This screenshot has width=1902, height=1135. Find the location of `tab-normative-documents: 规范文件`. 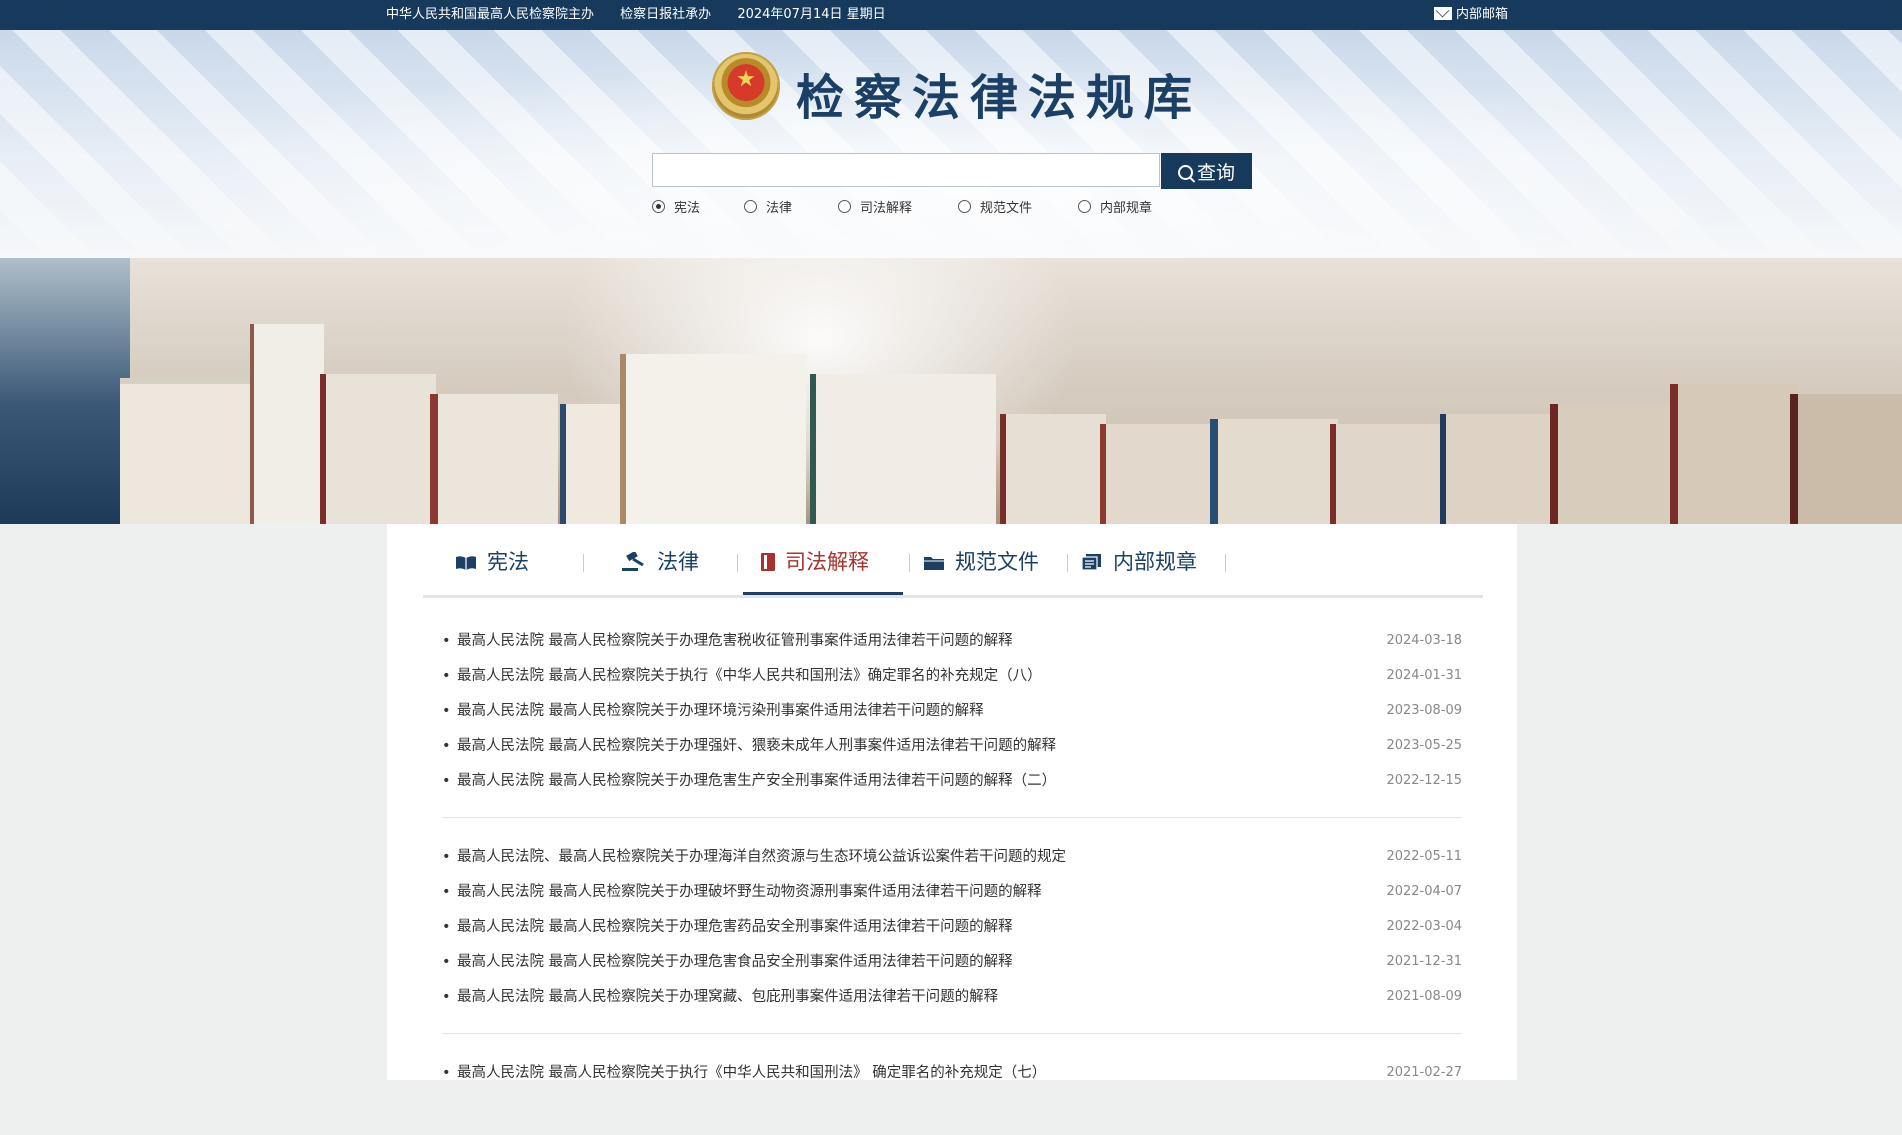

tab-normative-documents: 规范文件 is located at coordinates (981, 572).